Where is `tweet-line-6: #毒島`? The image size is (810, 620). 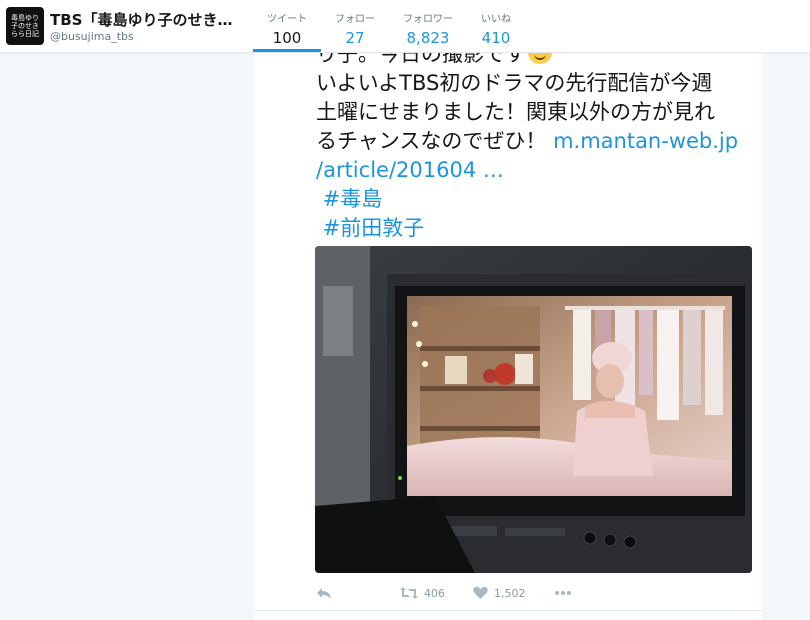 tweet-line-6: #毒島 is located at coordinates (539, 199).